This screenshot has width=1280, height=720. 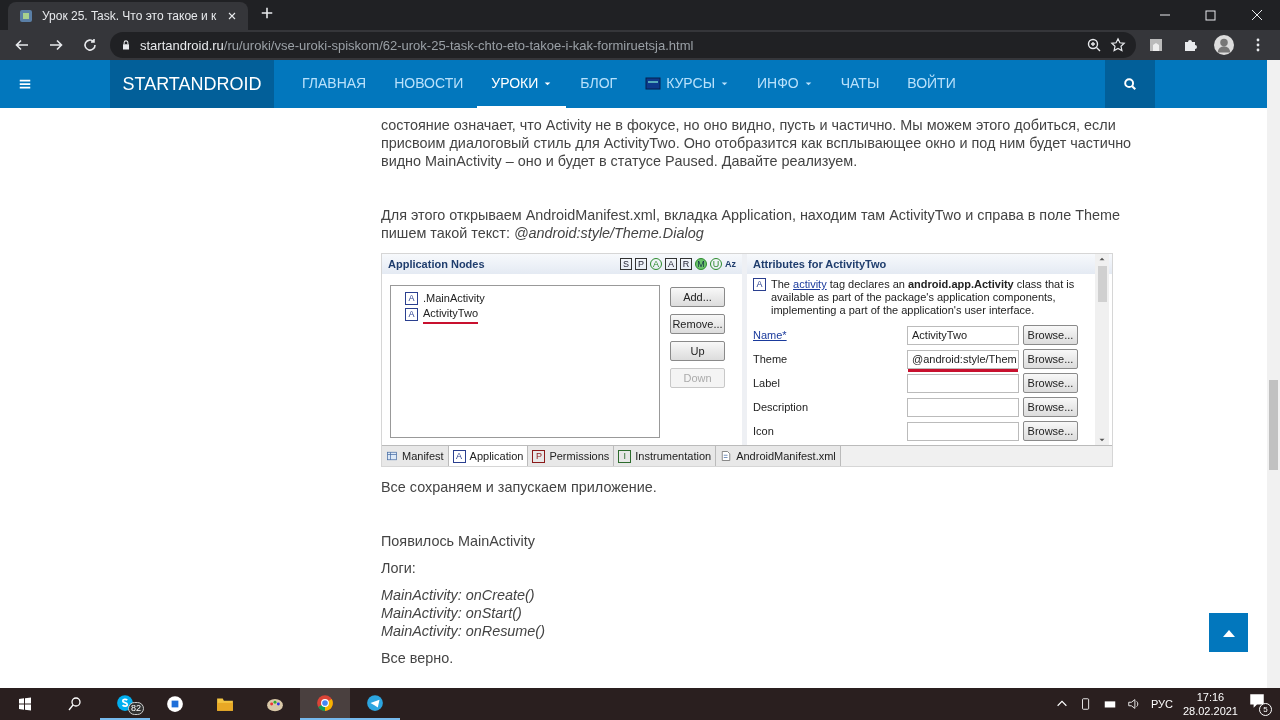 I want to click on scroll-top-button, so click(x=1228, y=632).